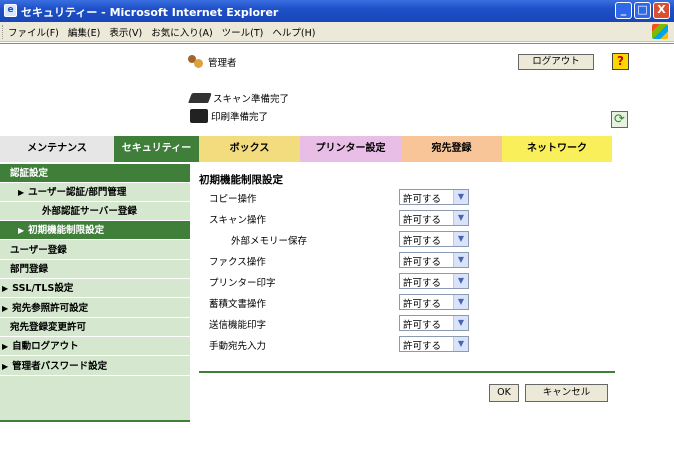 The height and width of the screenshot is (474, 674). I want to click on sidebar-item: ▶ 管理者パスワード設定, so click(95, 366).